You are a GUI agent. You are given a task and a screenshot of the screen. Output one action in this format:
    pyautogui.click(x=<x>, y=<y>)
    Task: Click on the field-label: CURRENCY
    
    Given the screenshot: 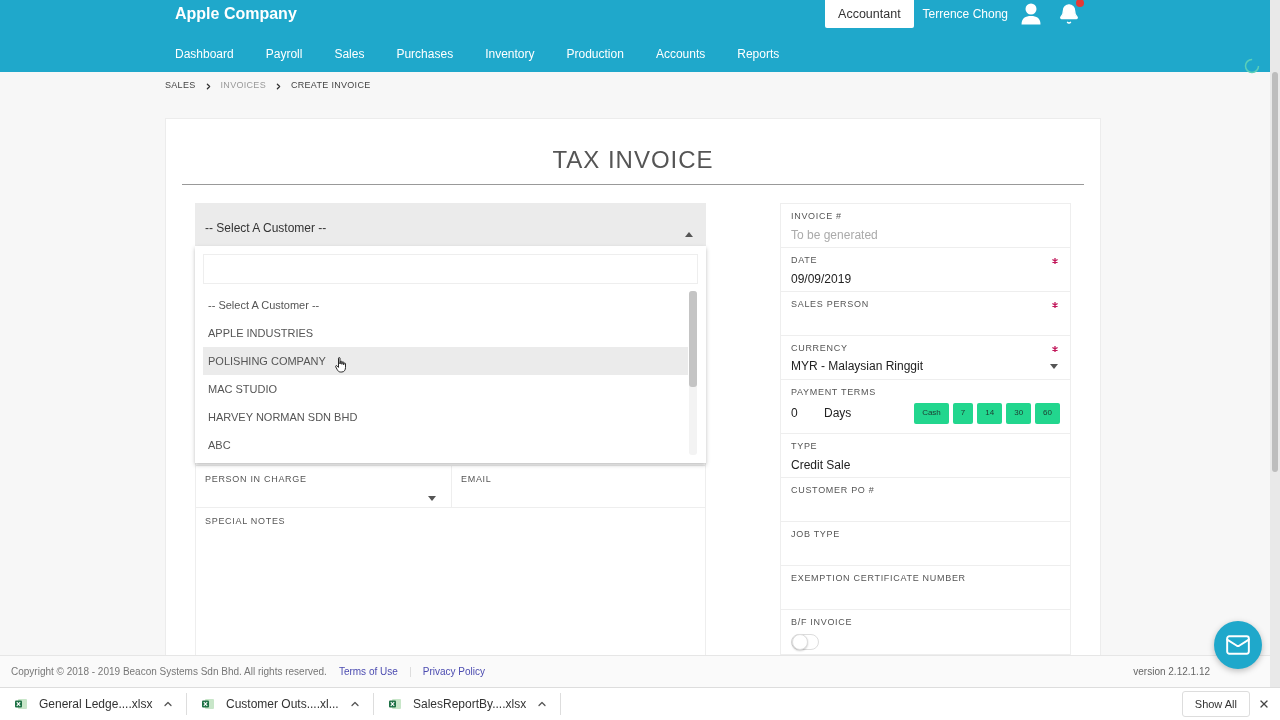 What is the action you would take?
    pyautogui.click(x=819, y=348)
    